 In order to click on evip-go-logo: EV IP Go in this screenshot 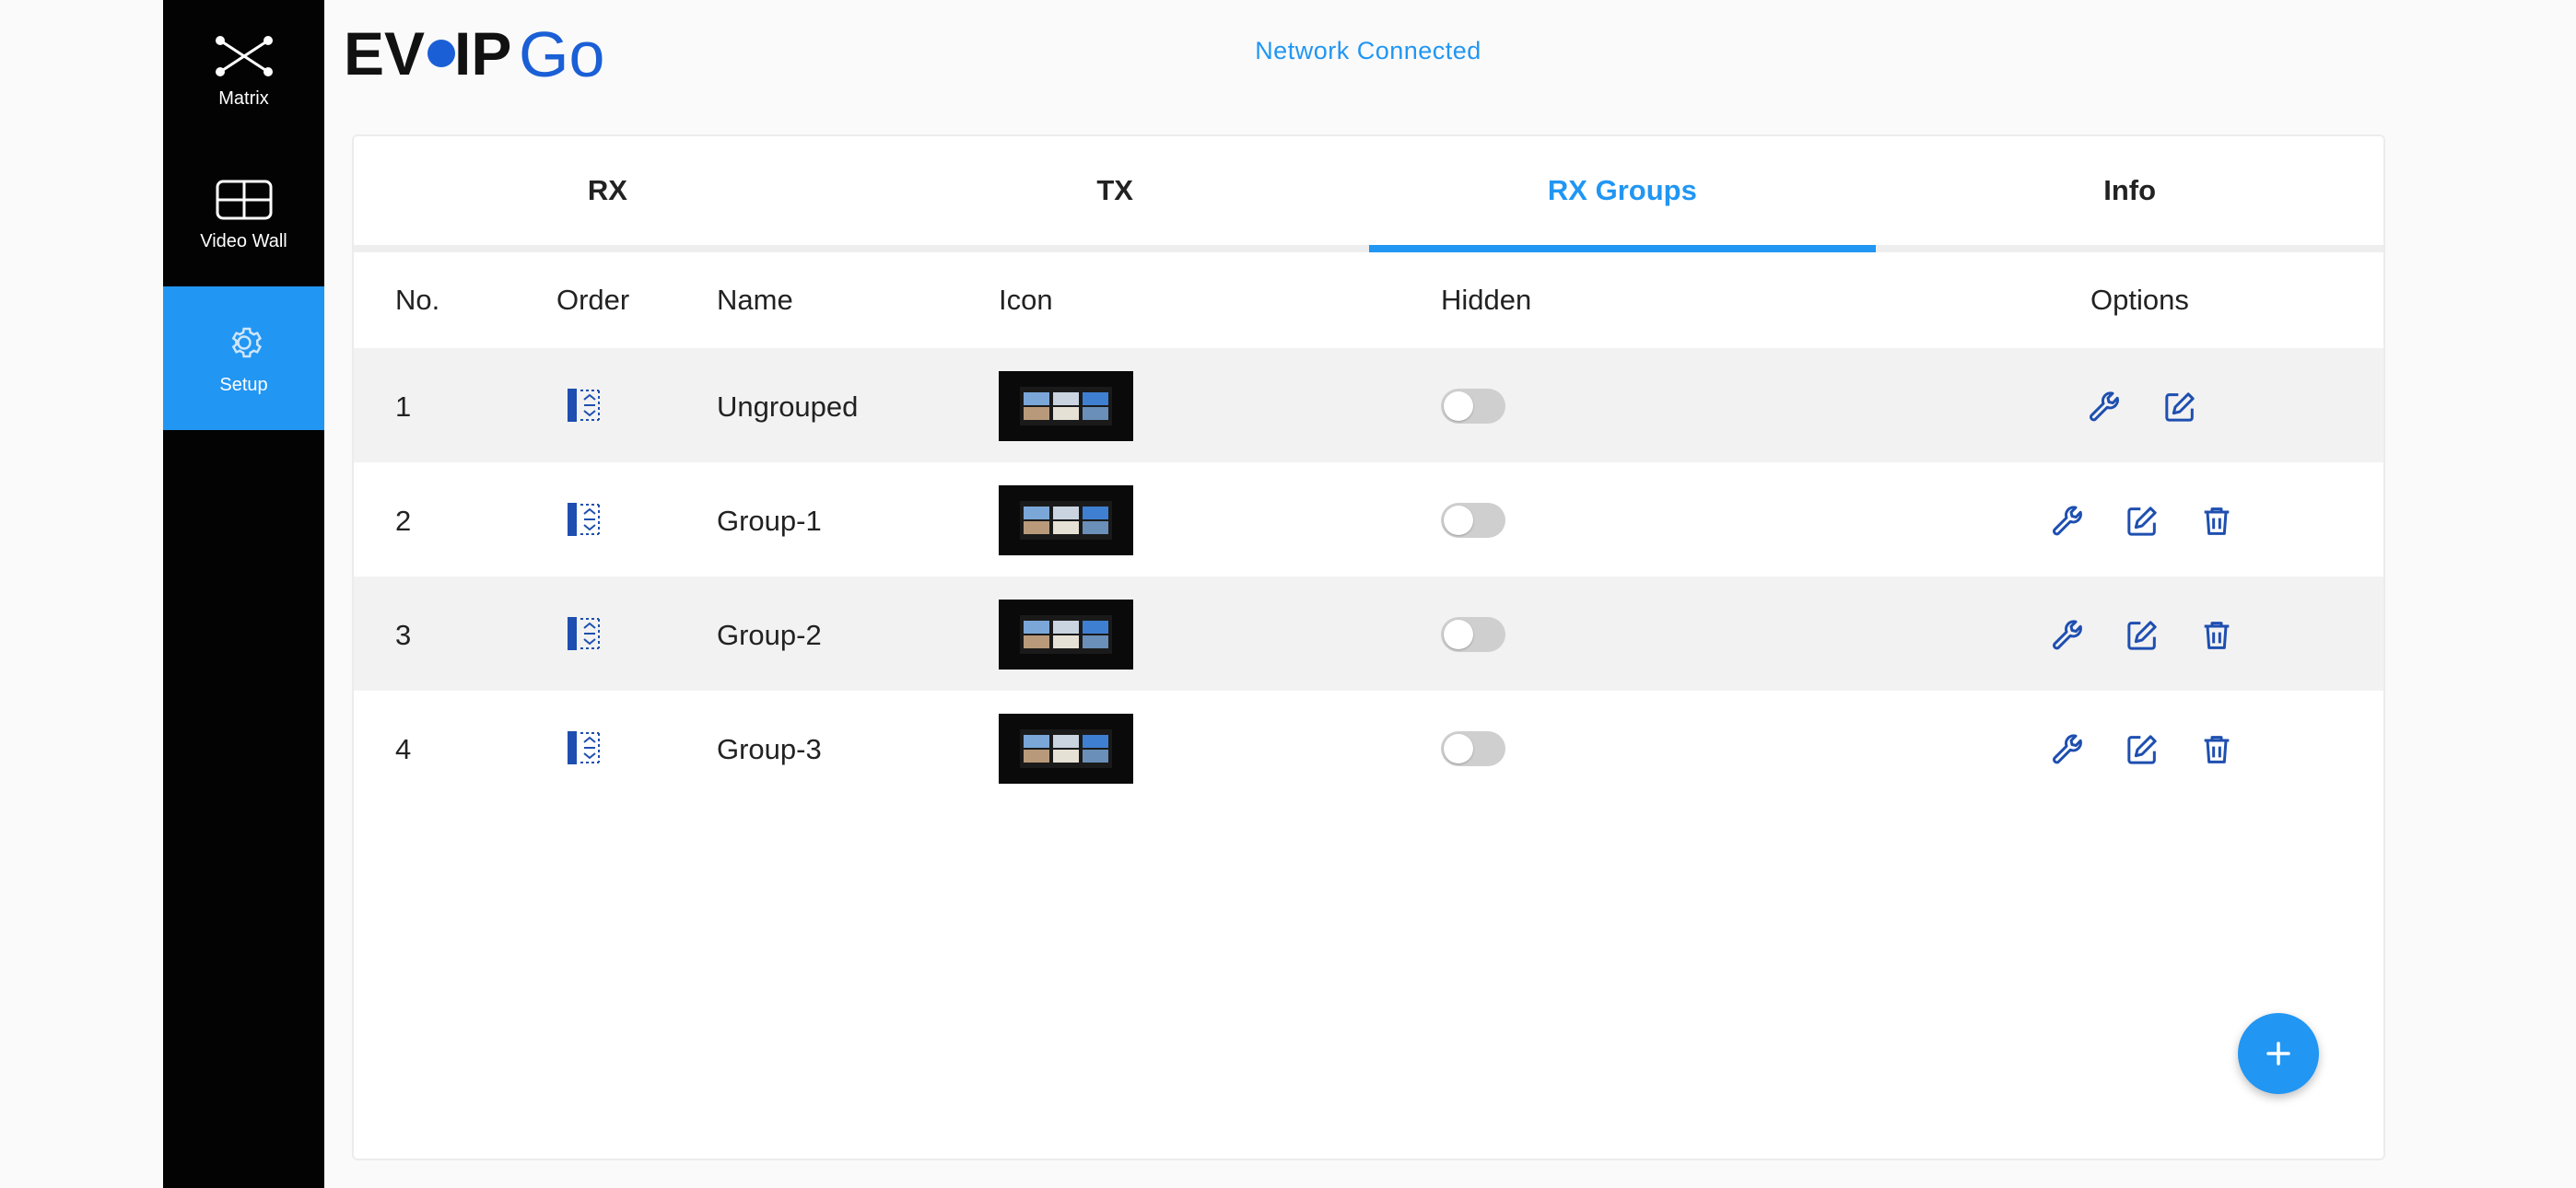, I will do `click(474, 53)`.